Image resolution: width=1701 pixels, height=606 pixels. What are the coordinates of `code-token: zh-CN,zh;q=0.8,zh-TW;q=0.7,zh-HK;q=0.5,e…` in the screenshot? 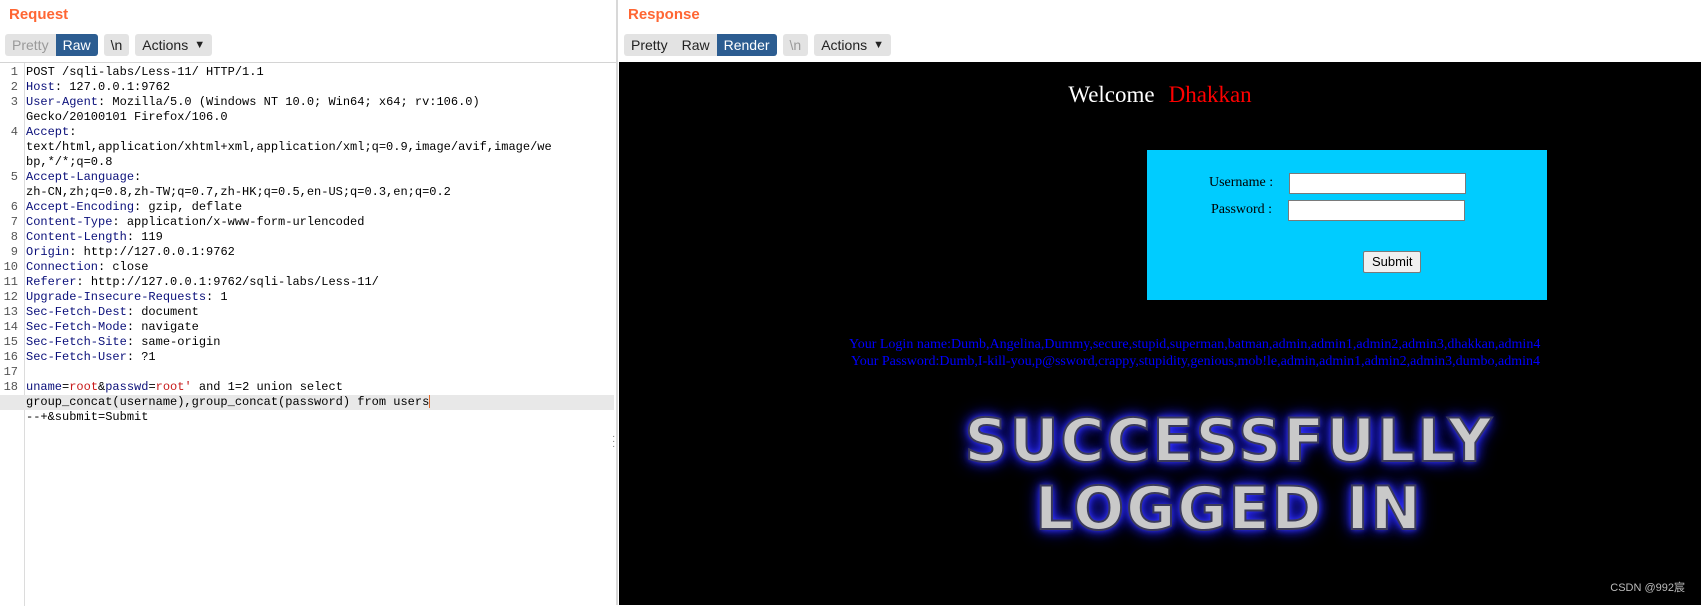 It's located at (238, 192).